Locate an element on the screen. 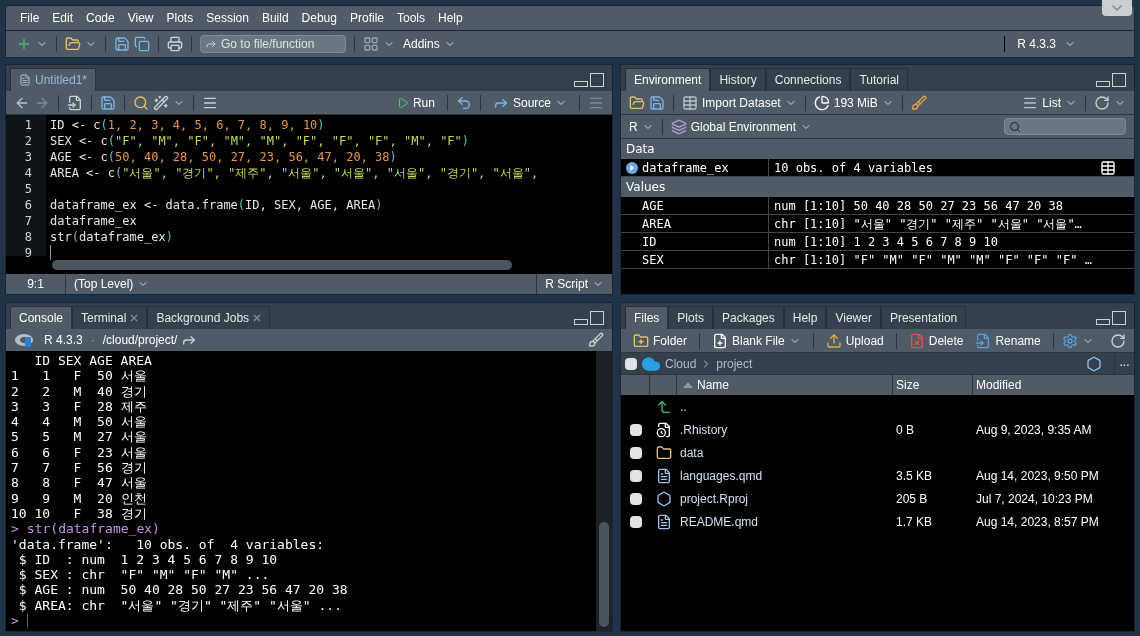  pane-tab: Presentation is located at coordinates (923, 317).